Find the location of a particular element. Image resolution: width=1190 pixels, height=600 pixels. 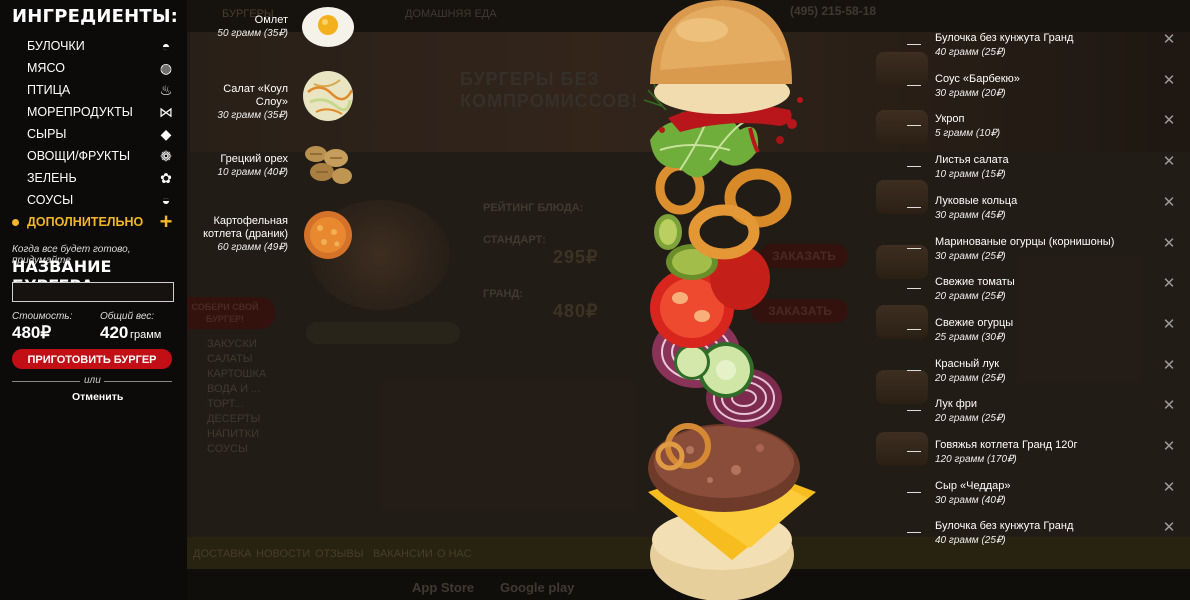

category-6: ЗЕЛЕНЬ ✿ is located at coordinates (102, 178).